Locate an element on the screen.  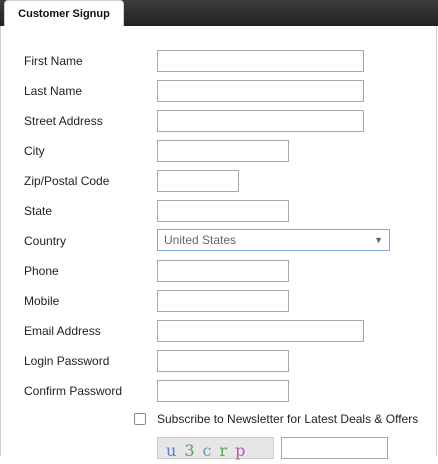
zip-label: Zip/Postal Code is located at coordinates (67, 181).